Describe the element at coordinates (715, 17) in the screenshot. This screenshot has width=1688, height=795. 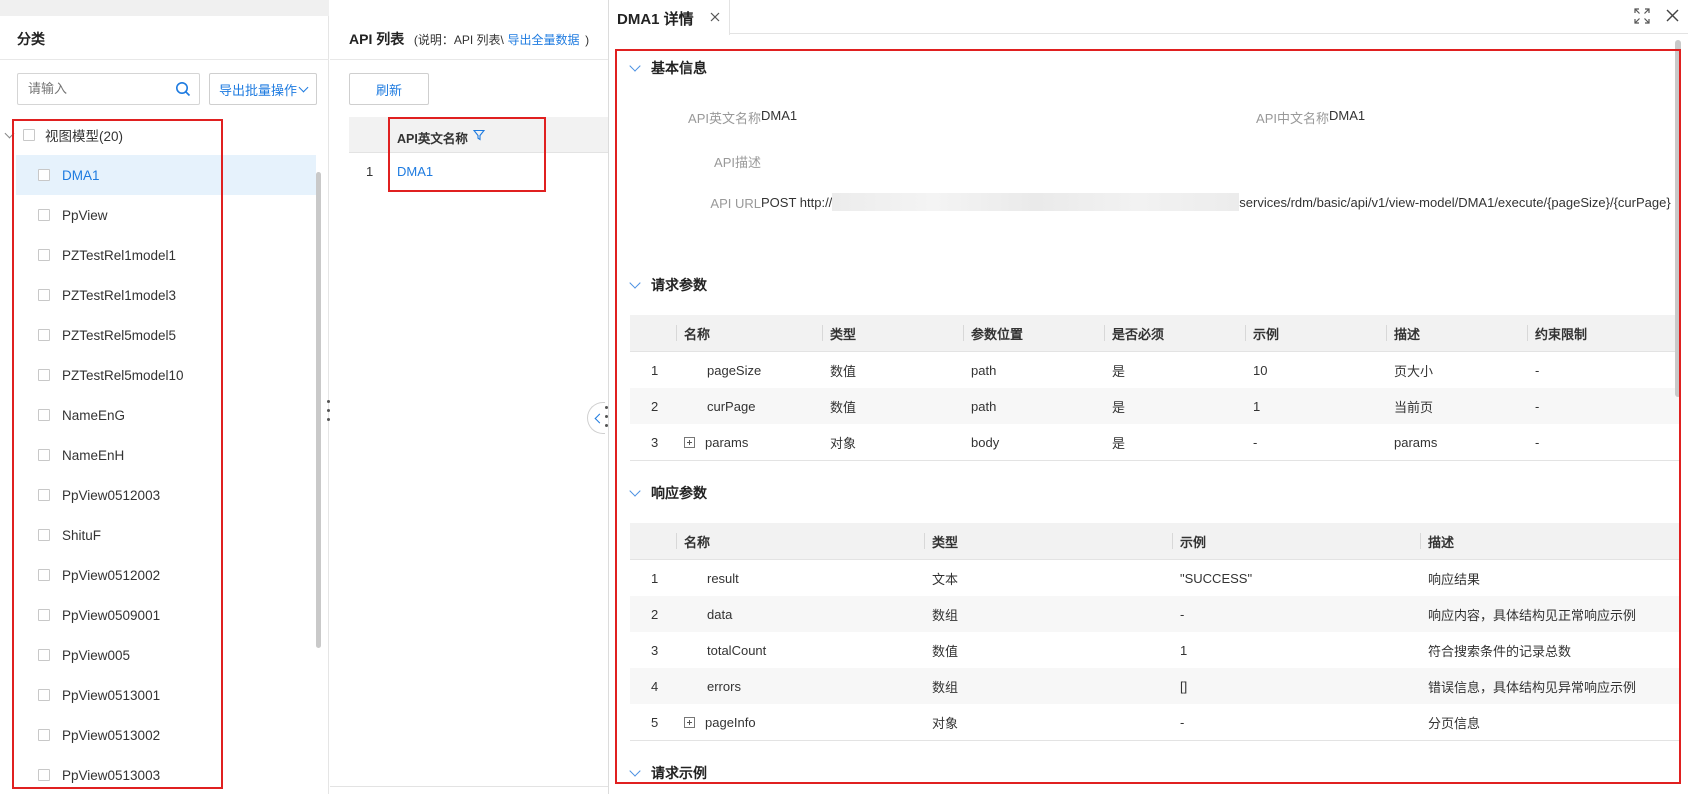
I see `tab-close-icon` at that location.